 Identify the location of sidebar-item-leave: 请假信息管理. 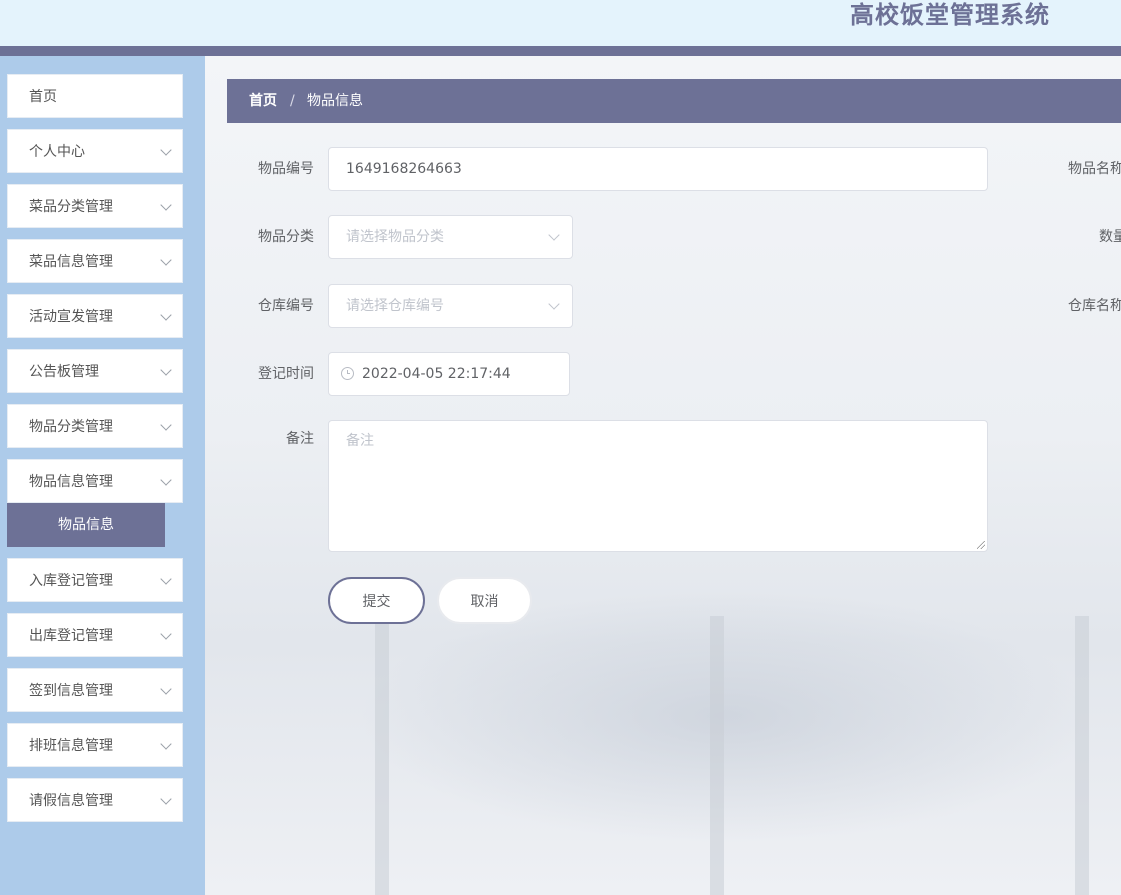
(95, 800).